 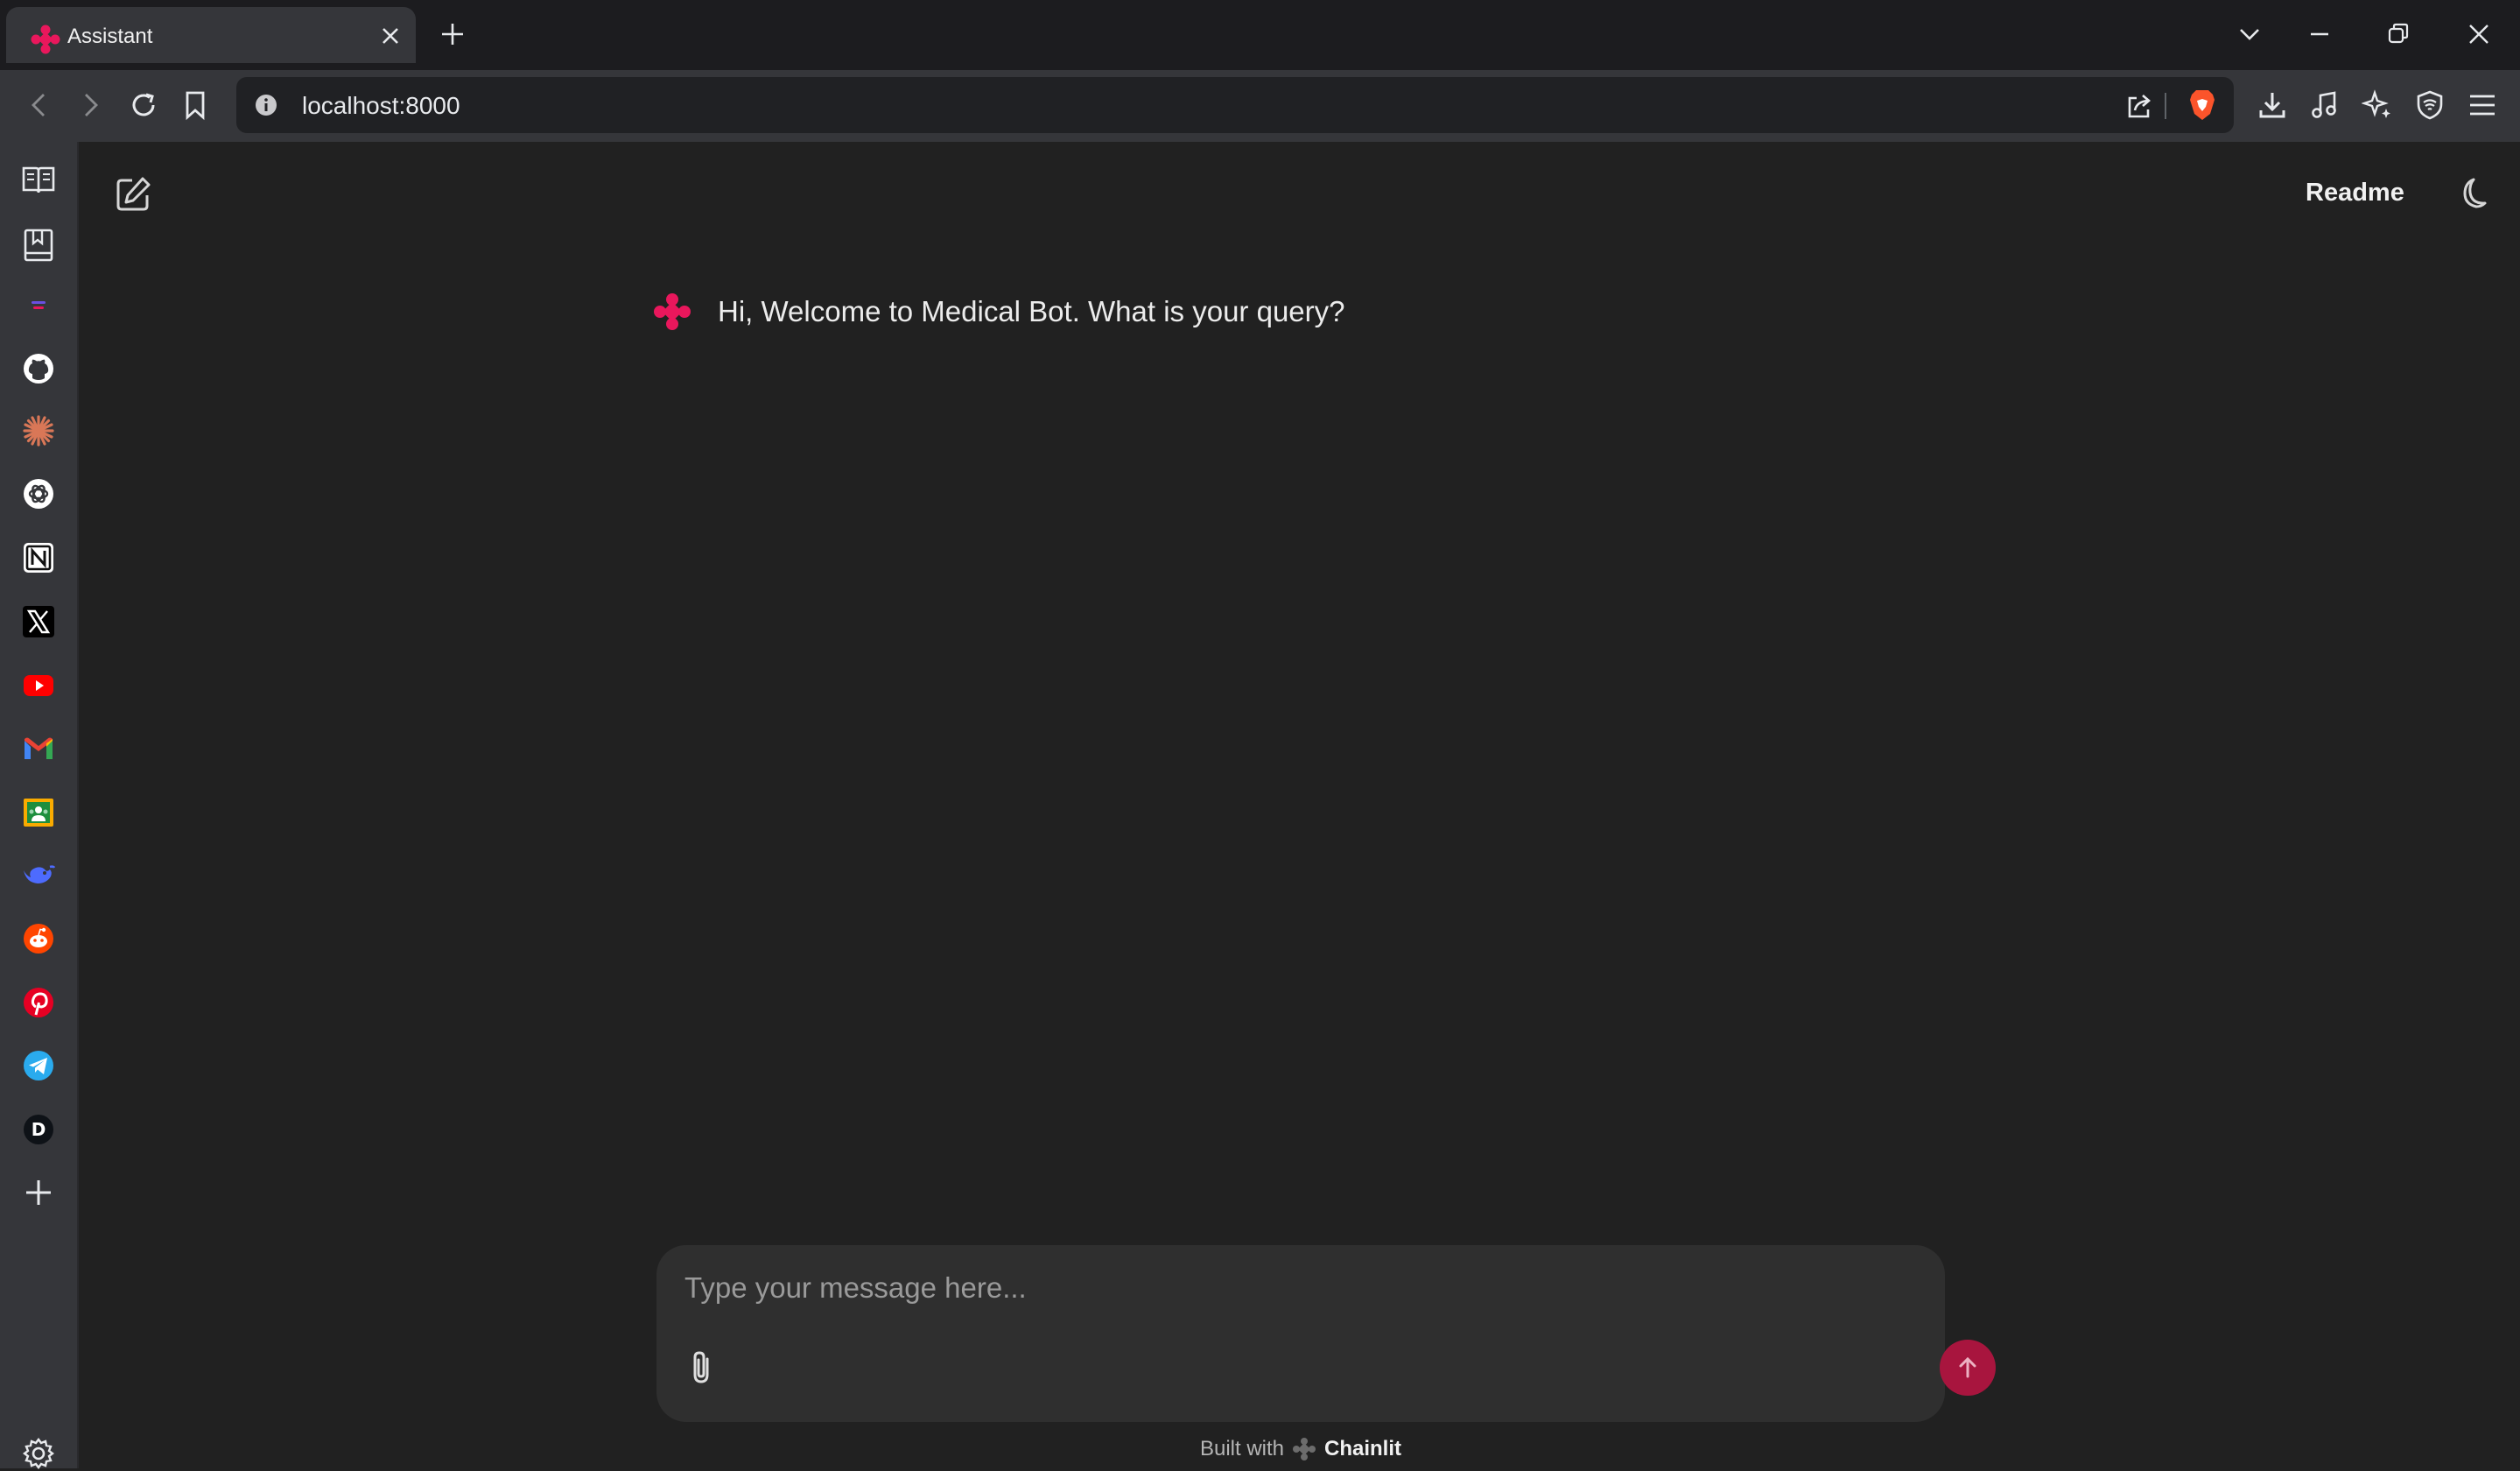 I want to click on browser-toolbar: localhost:8000, so click(x=1260, y=106).